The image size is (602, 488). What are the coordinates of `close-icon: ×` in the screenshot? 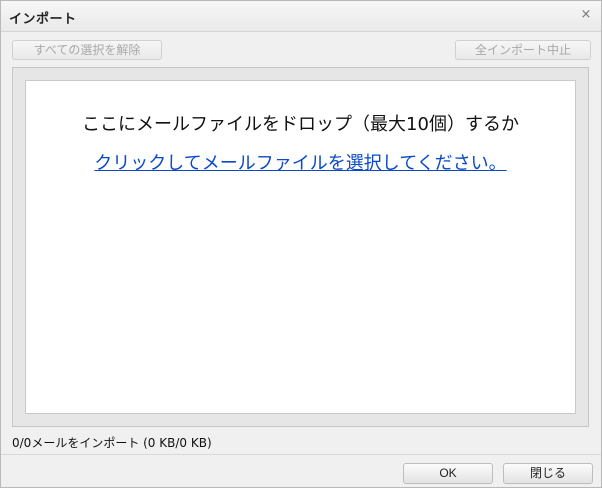 It's located at (586, 15).